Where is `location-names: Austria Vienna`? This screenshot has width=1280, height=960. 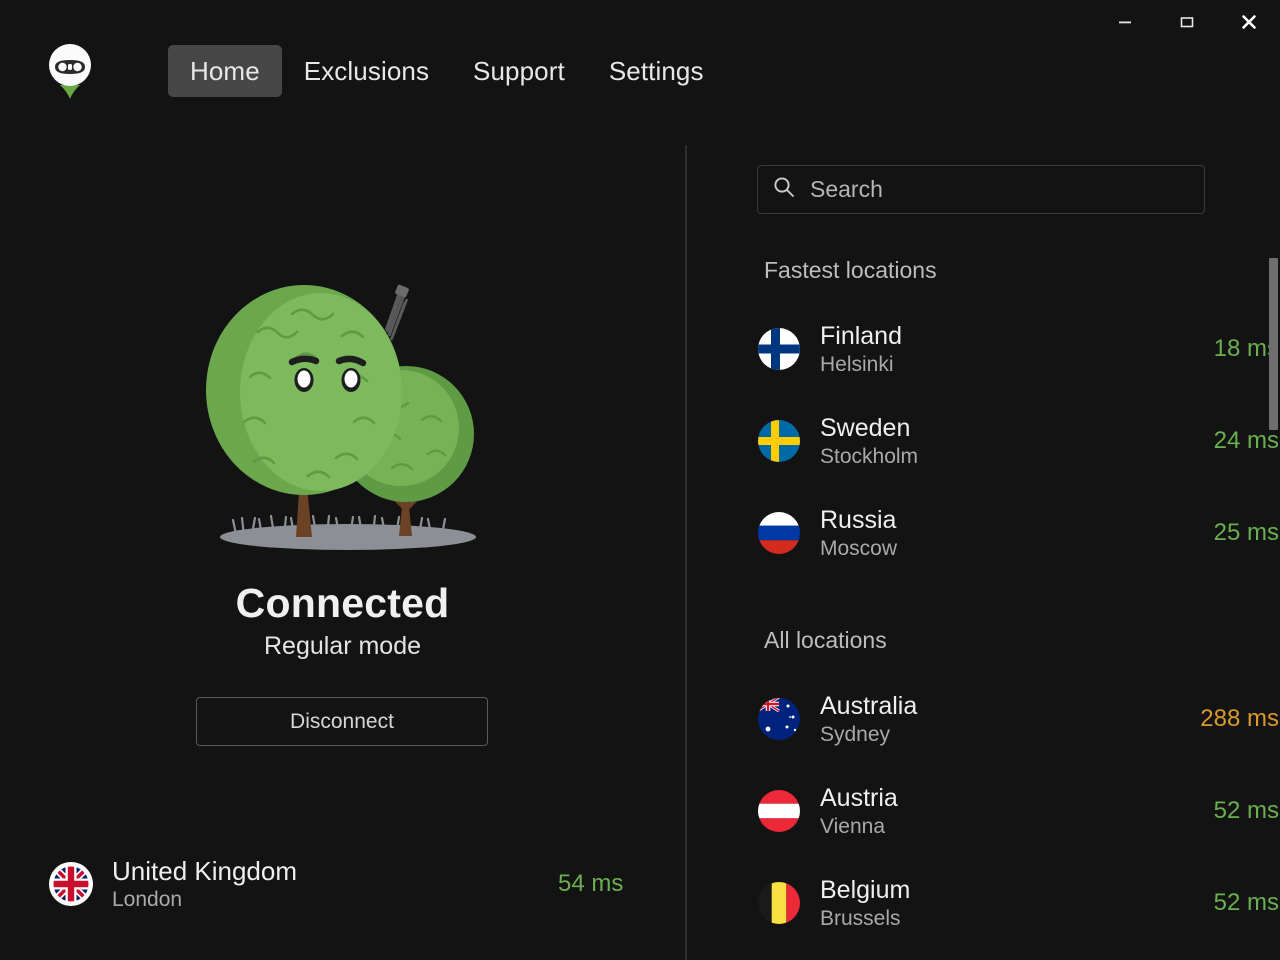
location-names: Austria Vienna is located at coordinates (859, 811).